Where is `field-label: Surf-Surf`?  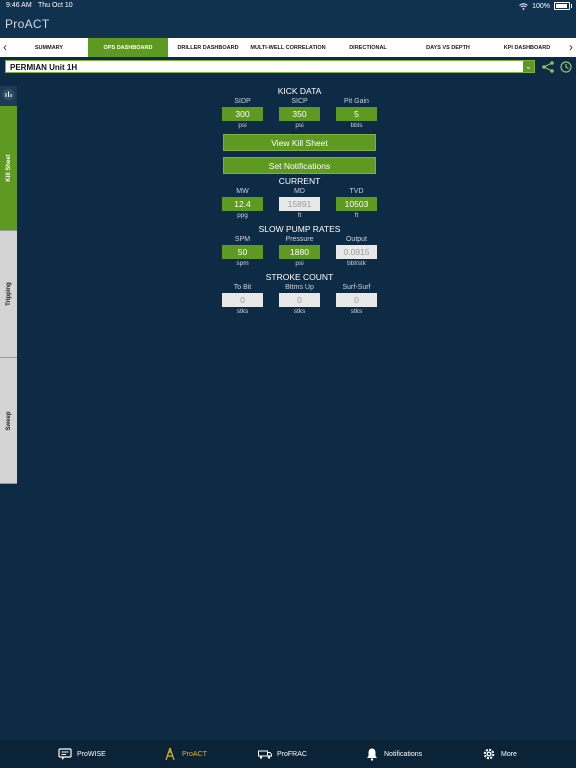 field-label: Surf-Surf is located at coordinates (356, 287).